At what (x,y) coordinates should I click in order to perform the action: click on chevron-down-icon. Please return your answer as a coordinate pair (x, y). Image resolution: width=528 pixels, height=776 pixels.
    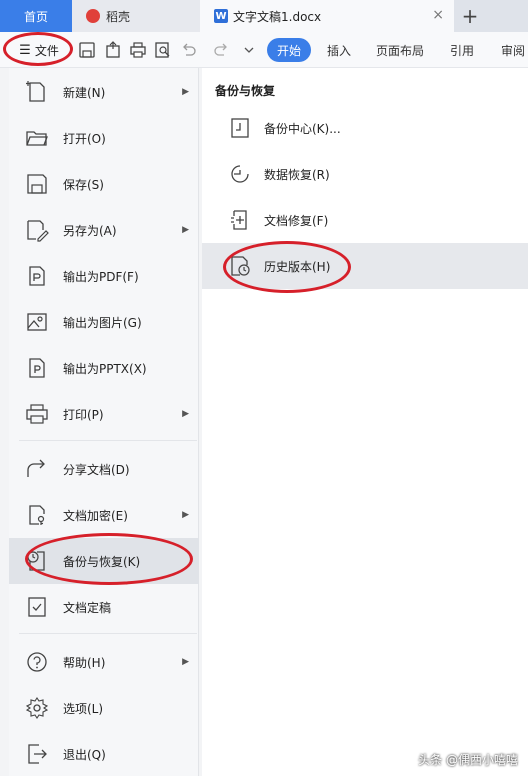
    Looking at the image, I should click on (249, 50).